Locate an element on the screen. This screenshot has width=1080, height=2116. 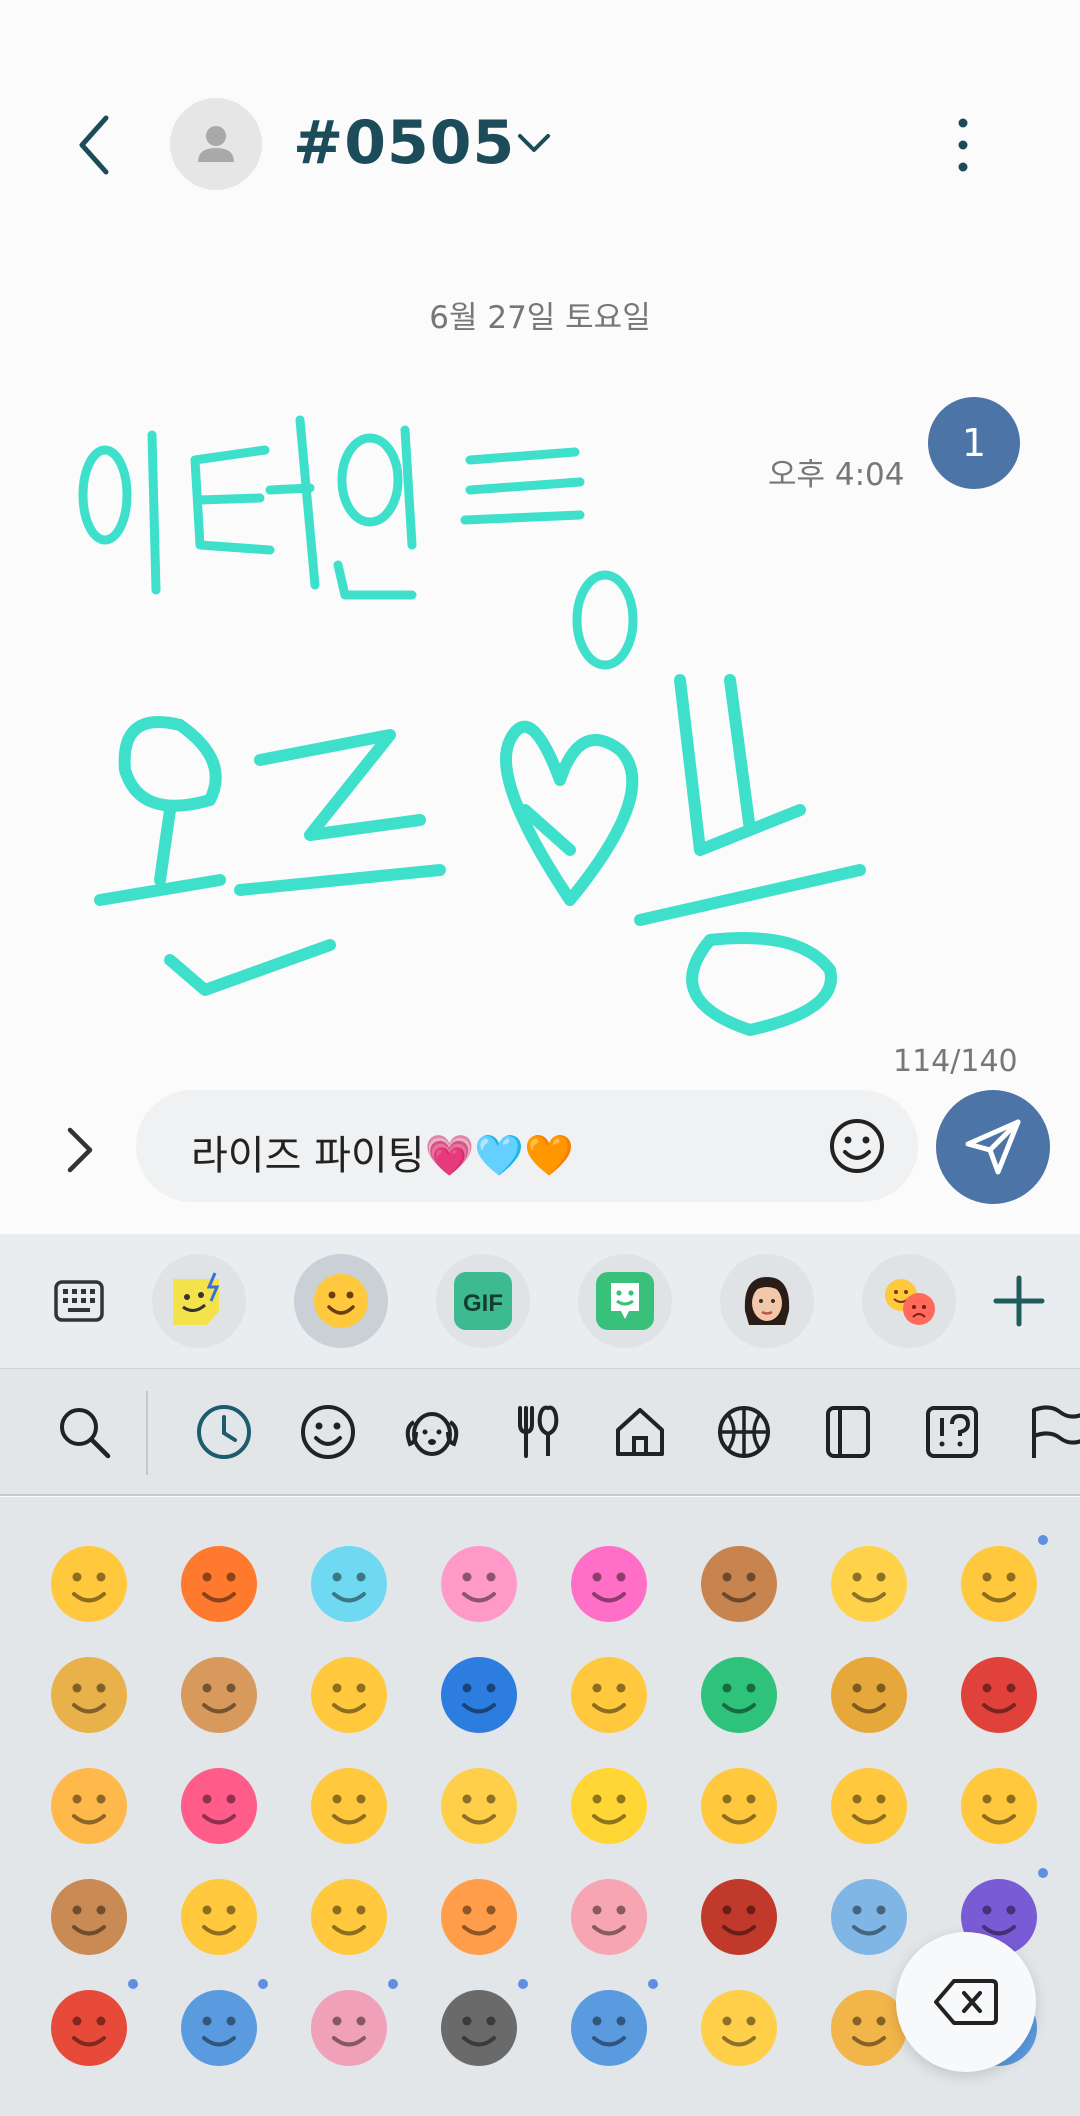
chevron-right-icon is located at coordinates (80, 1150).